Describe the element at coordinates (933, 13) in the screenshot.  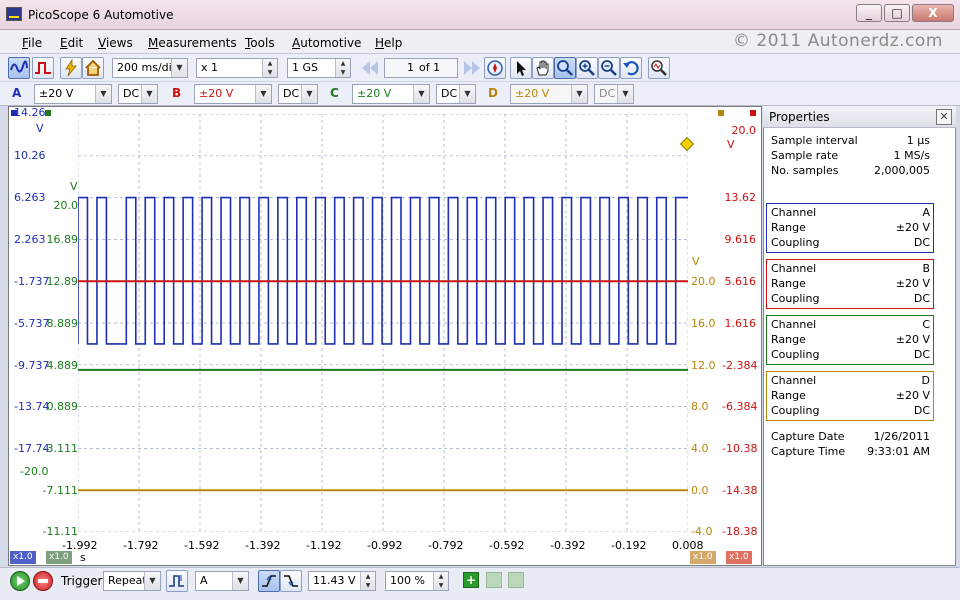
I see `close-window-button: X` at that location.